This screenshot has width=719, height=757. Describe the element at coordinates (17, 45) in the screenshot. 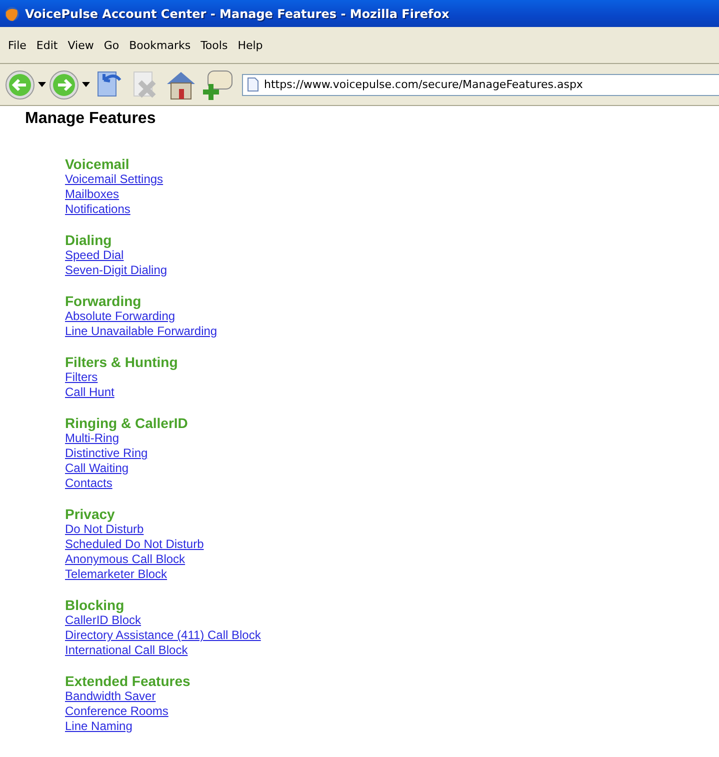

I see `menu-item: File` at that location.